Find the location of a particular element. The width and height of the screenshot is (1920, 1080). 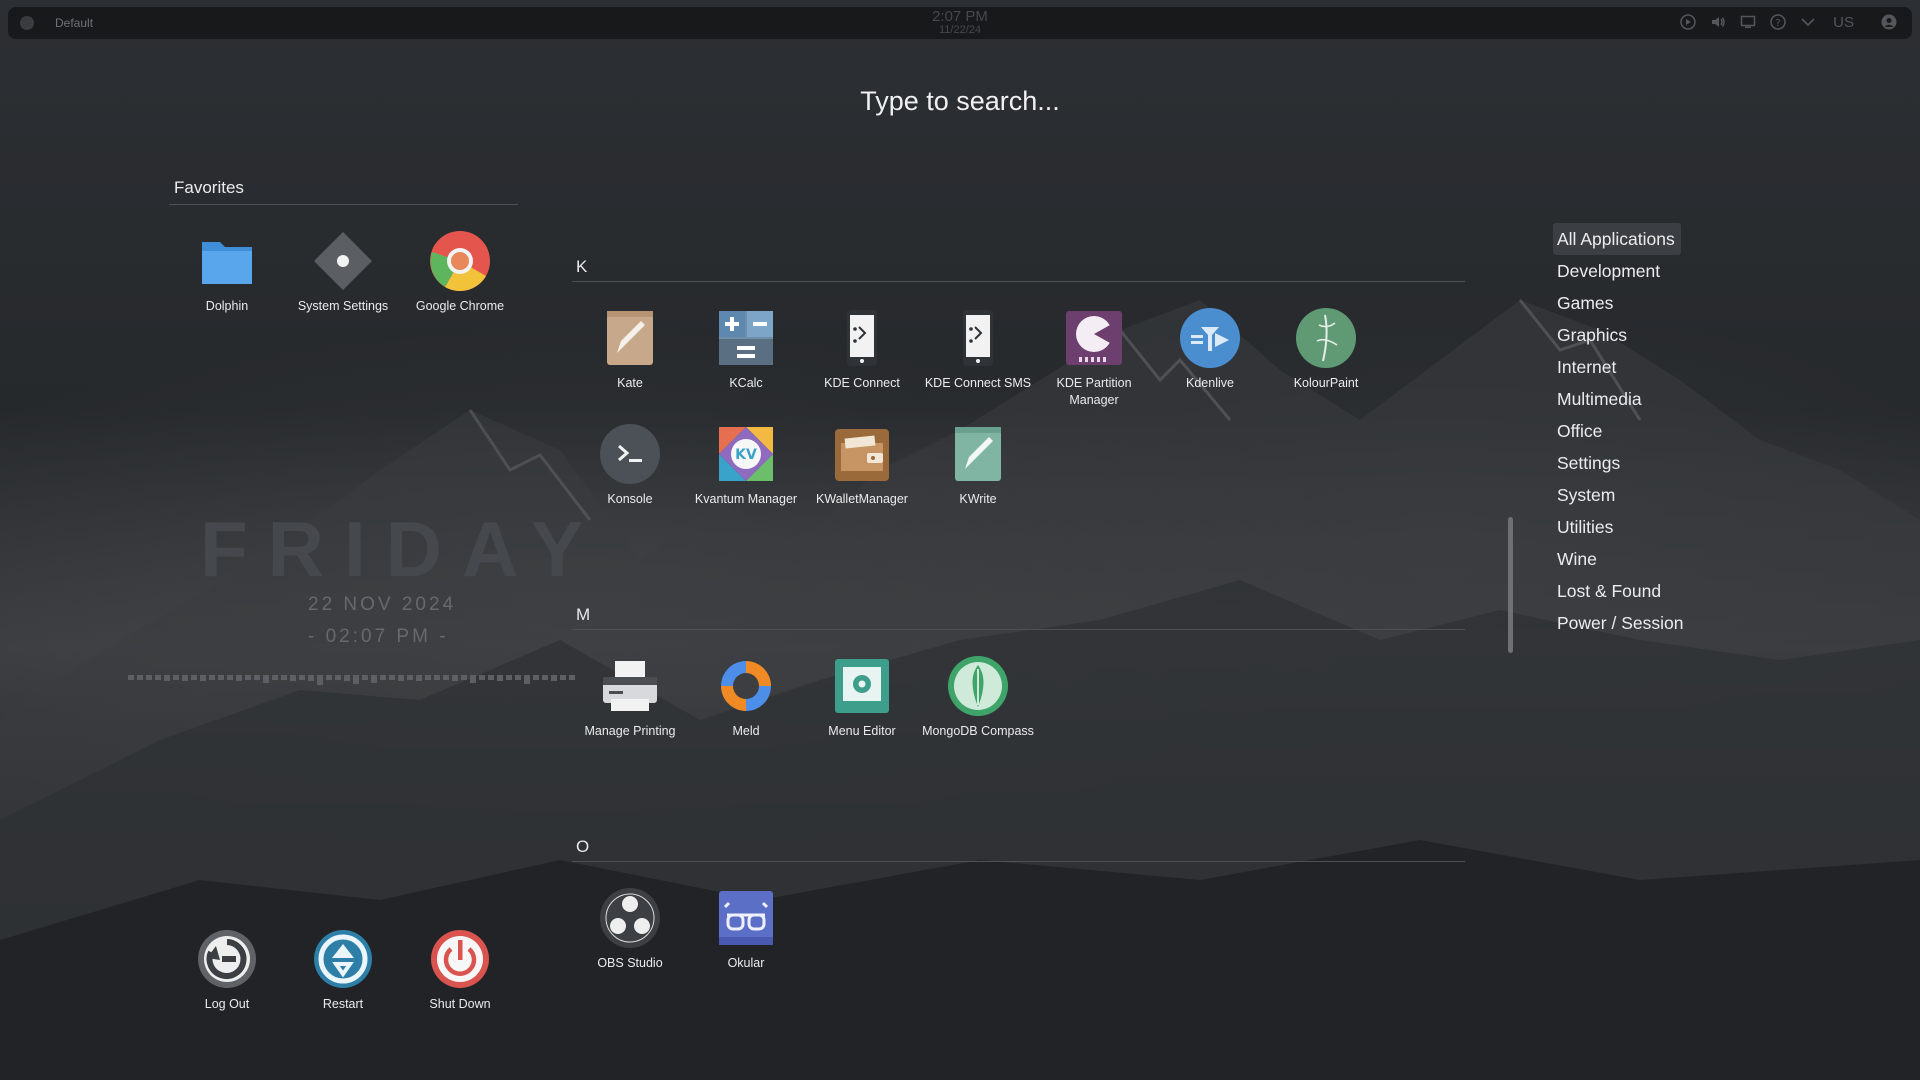

svg-text: KV is located at coordinates (746, 455).